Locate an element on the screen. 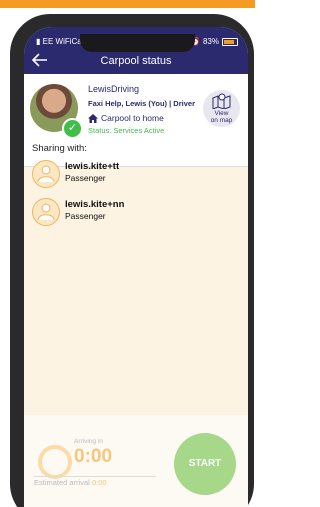 The height and width of the screenshot is (507, 320). divider is located at coordinates (95, 476).